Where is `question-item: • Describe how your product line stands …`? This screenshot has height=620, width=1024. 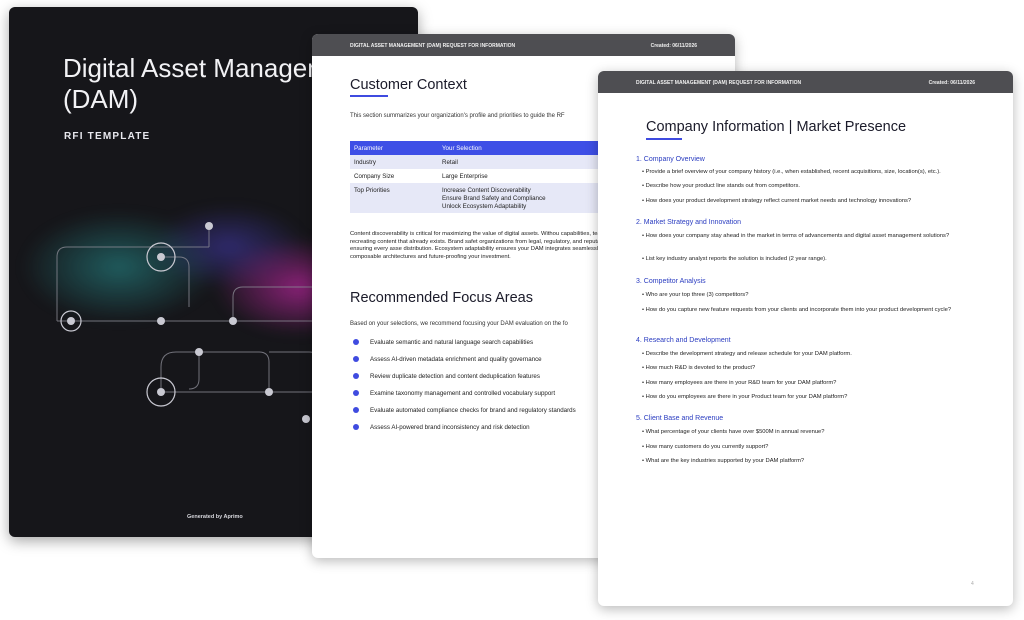 question-item: • Describe how your product line stands … is located at coordinates (721, 186).